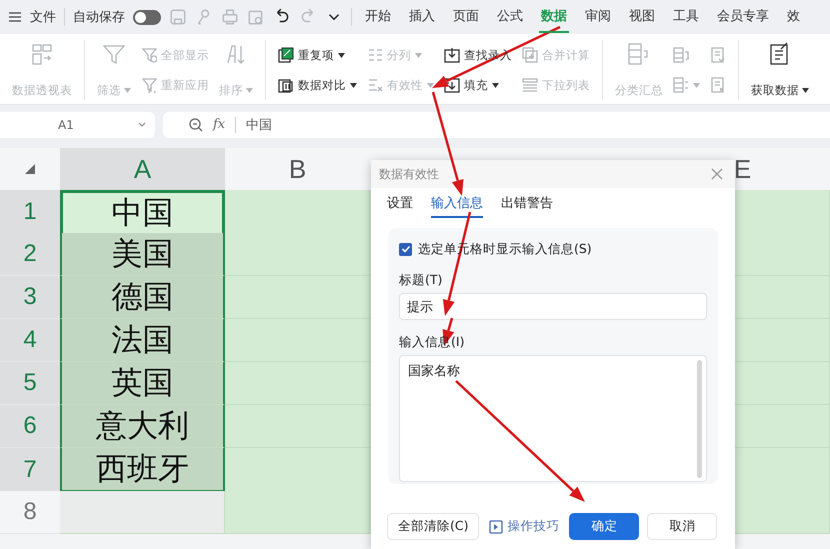 Image resolution: width=830 pixels, height=549 pixels. What do you see at coordinates (420, 280) in the screenshot?
I see `field-label: 标题(T)` at bounding box center [420, 280].